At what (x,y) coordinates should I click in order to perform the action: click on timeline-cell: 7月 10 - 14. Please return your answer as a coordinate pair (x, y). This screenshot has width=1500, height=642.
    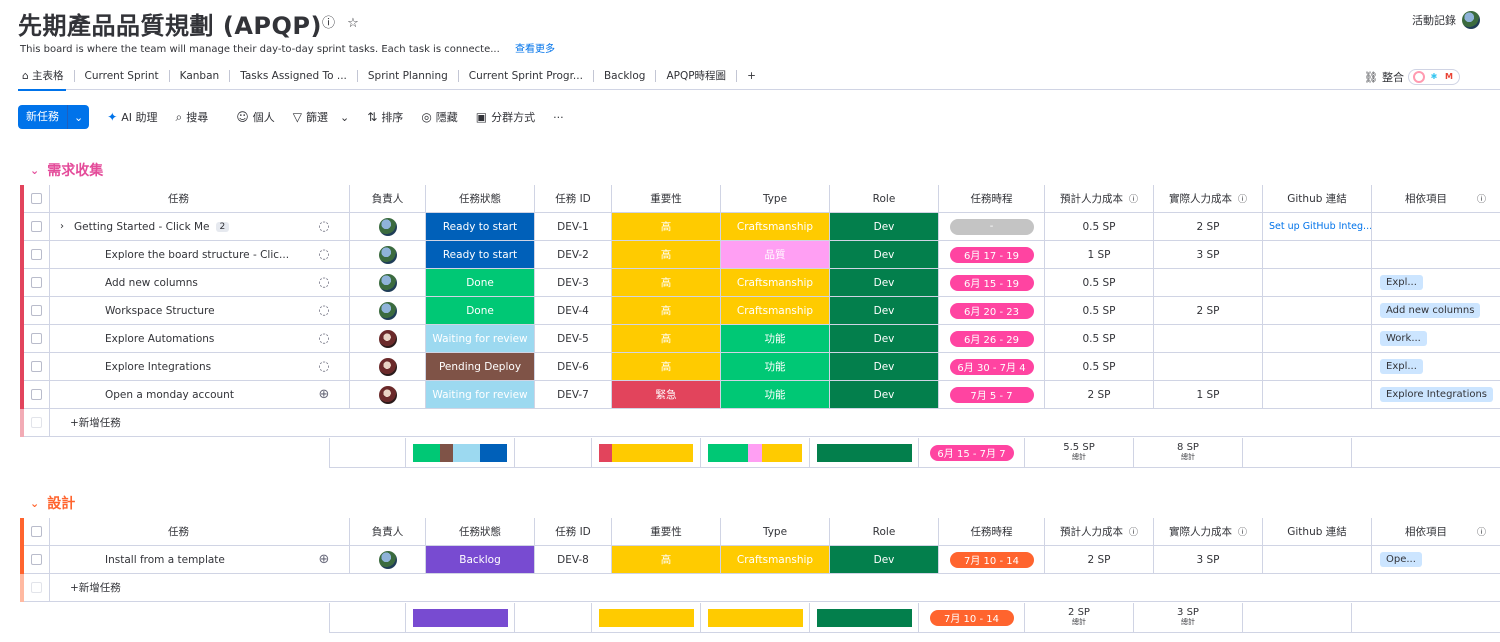
    Looking at the image, I should click on (992, 560).